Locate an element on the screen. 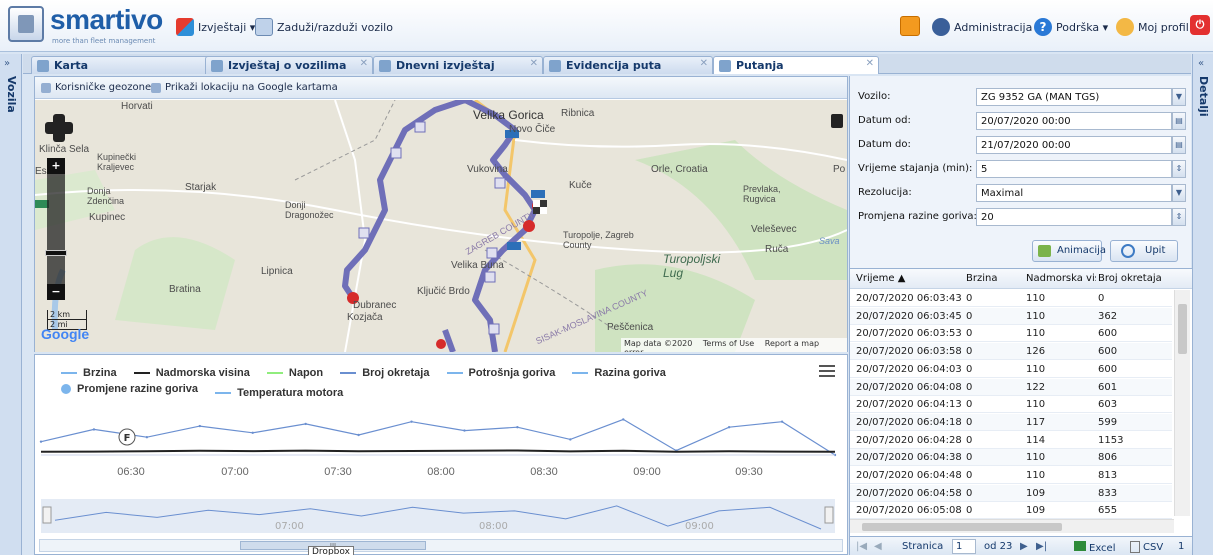 The width and height of the screenshot is (1213, 555). first-page-icon: |◀ is located at coordinates (861, 546).